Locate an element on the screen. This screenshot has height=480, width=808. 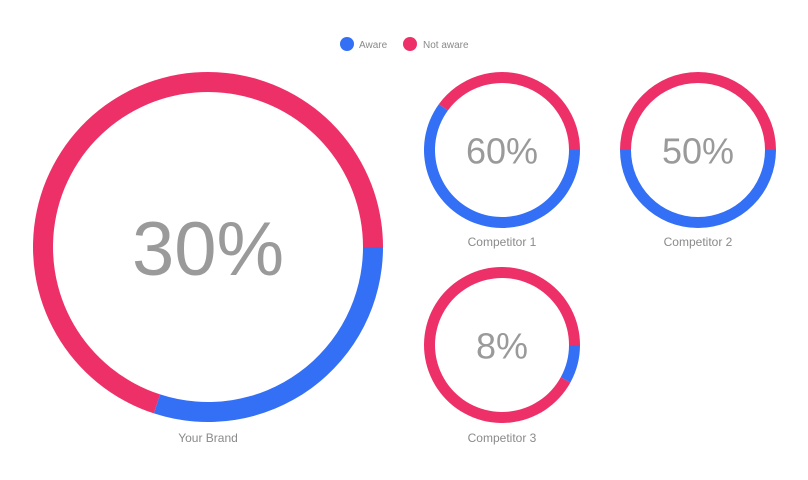
donut-competitor-2: 50% Competitor 2 is located at coordinates (698, 160).